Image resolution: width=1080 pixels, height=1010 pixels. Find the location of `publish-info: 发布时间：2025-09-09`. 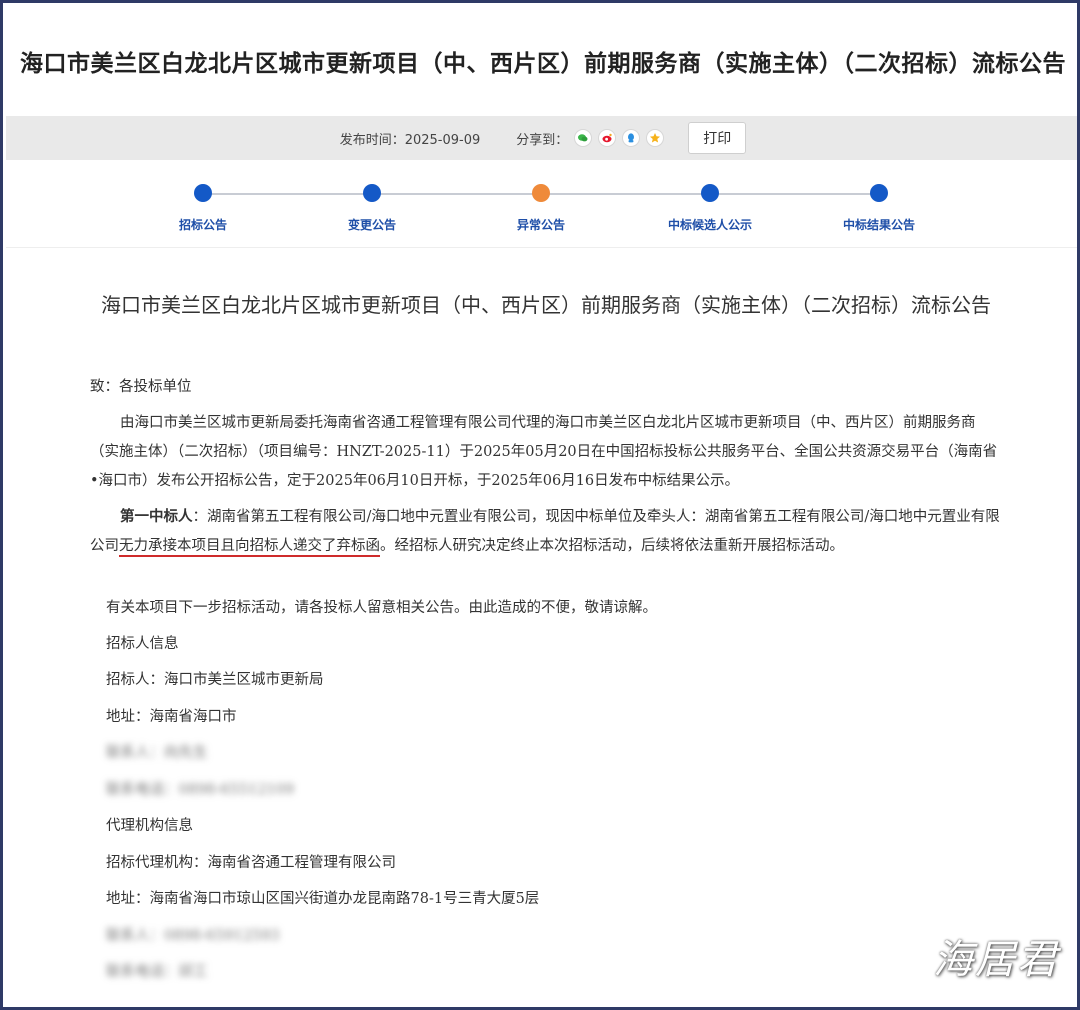

publish-info: 发布时间：2025-09-09 is located at coordinates (410, 138).